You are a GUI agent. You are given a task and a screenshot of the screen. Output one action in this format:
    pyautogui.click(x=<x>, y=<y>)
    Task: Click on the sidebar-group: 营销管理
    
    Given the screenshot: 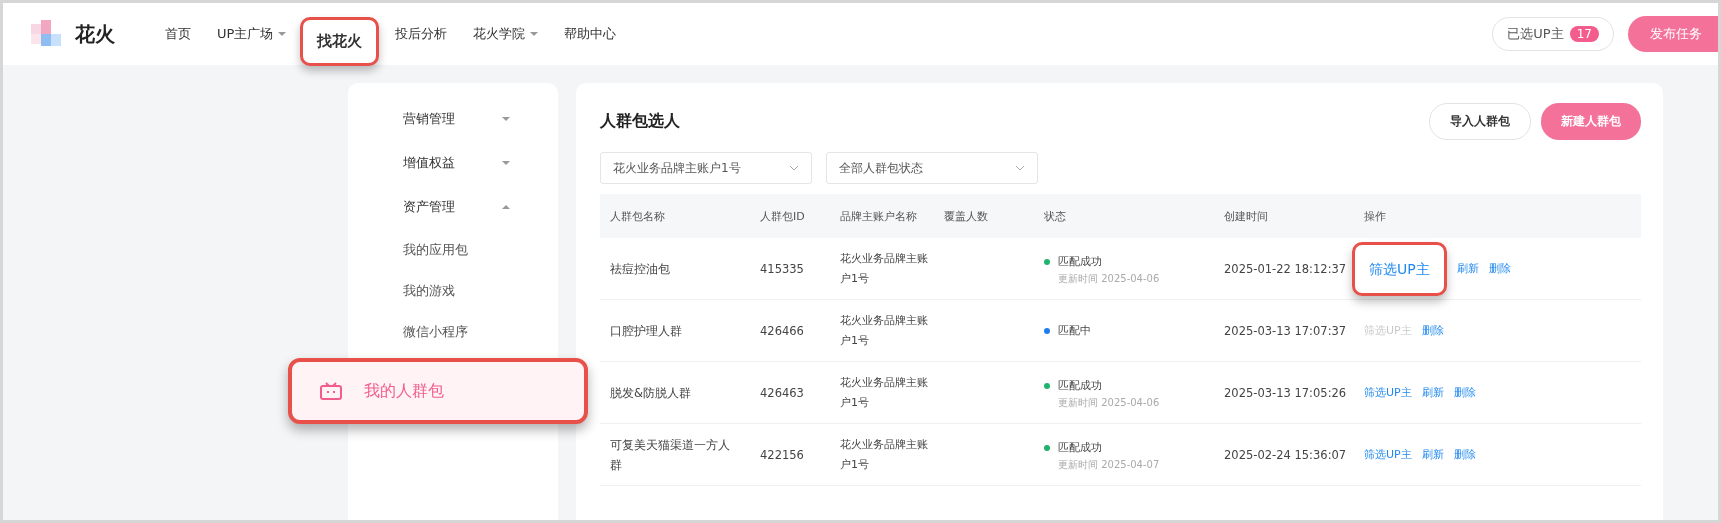 What is the action you would take?
    pyautogui.click(x=453, y=119)
    